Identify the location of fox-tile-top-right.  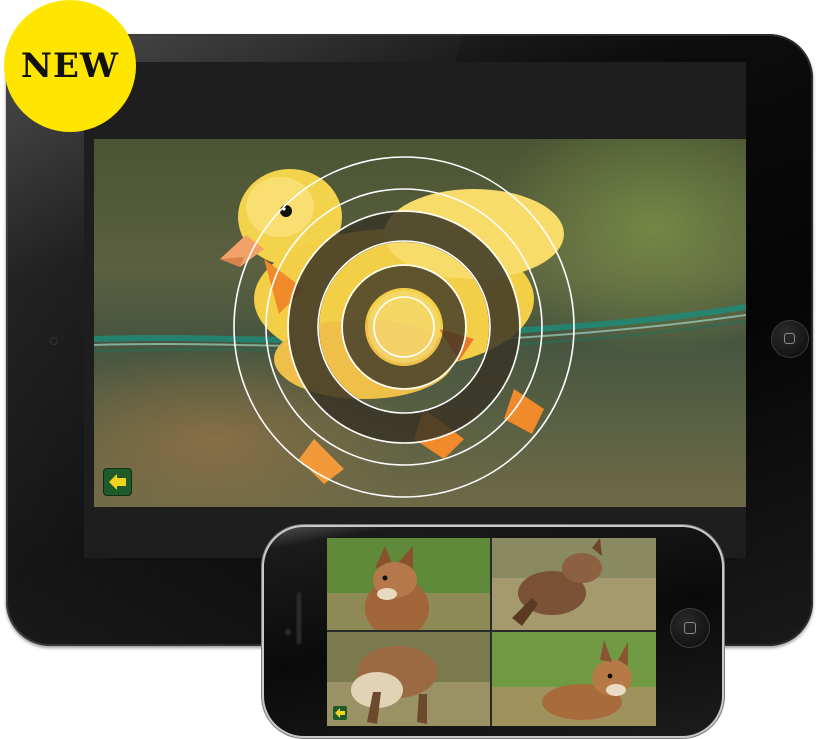
(574, 584).